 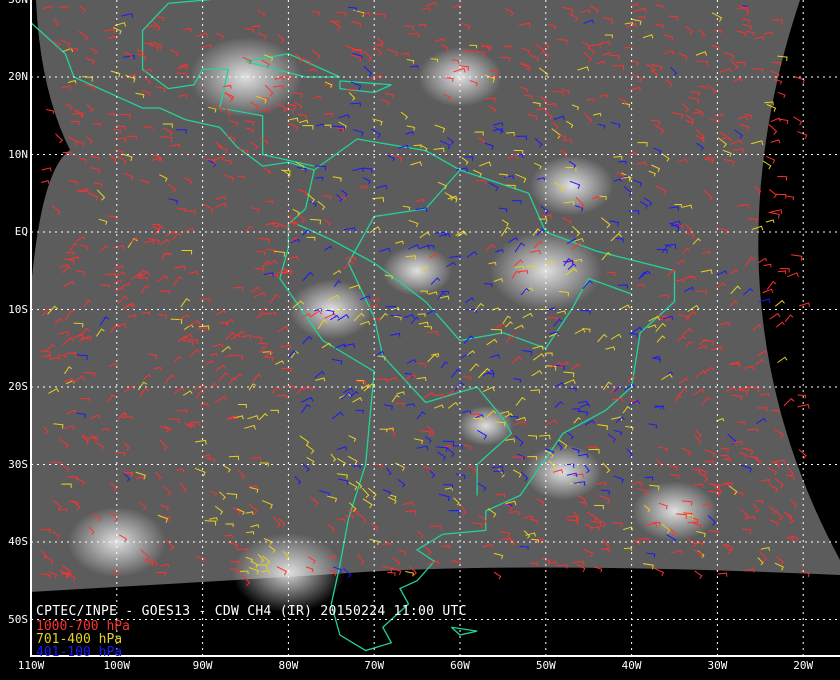 What do you see at coordinates (18, 76) in the screenshot?
I see `lat-label: 20N` at bounding box center [18, 76].